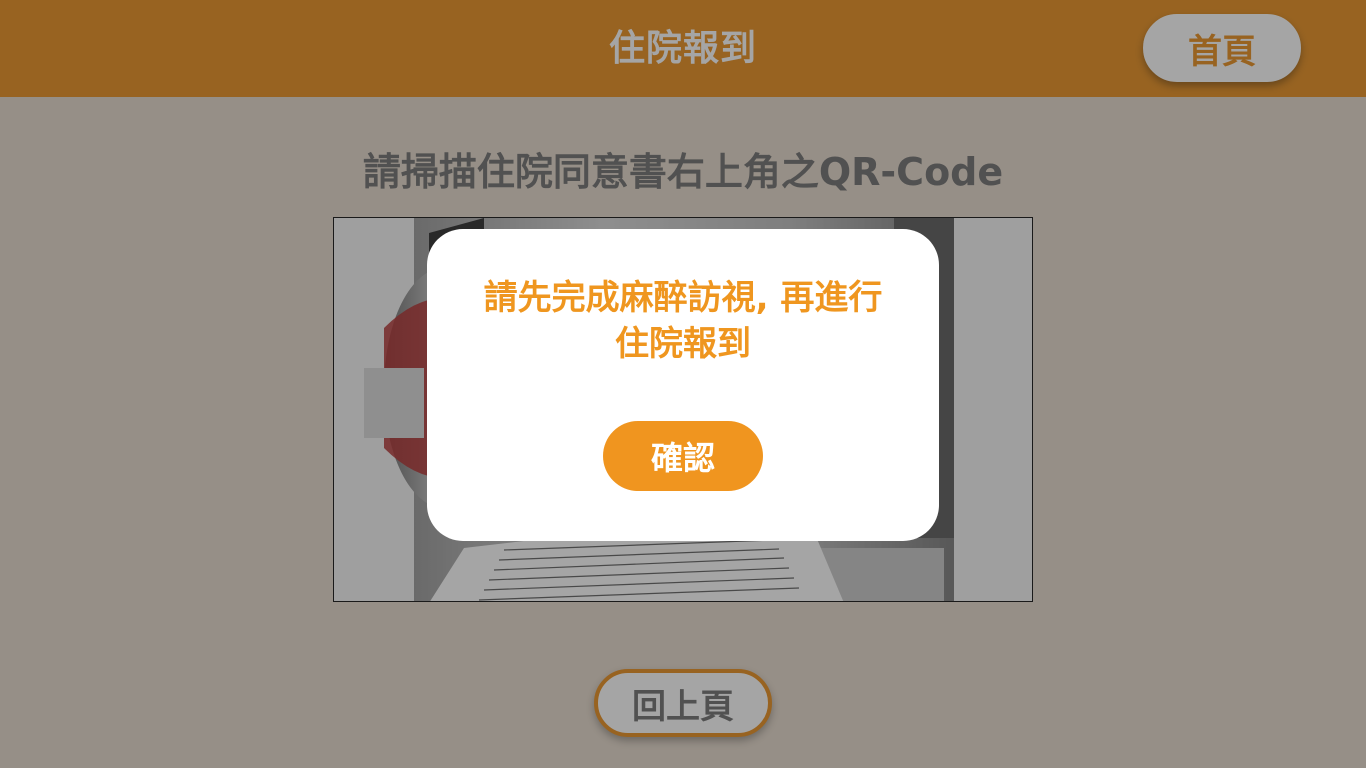 Image resolution: width=1366 pixels, height=768 pixels. What do you see at coordinates (683, 344) in the screenshot?
I see `dialog-message-line-2: 住院報到` at bounding box center [683, 344].